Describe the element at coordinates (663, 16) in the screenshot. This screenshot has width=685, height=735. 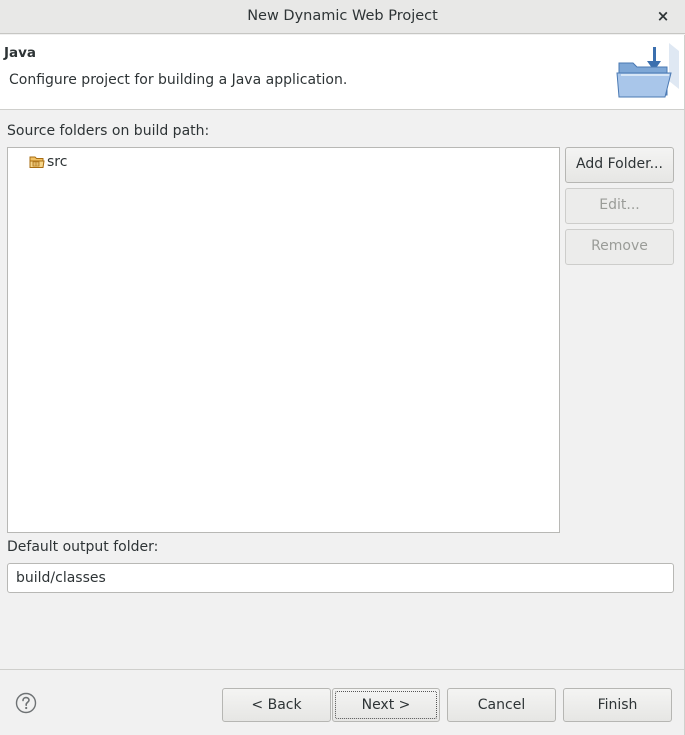
I see `close-icon: ×` at that location.